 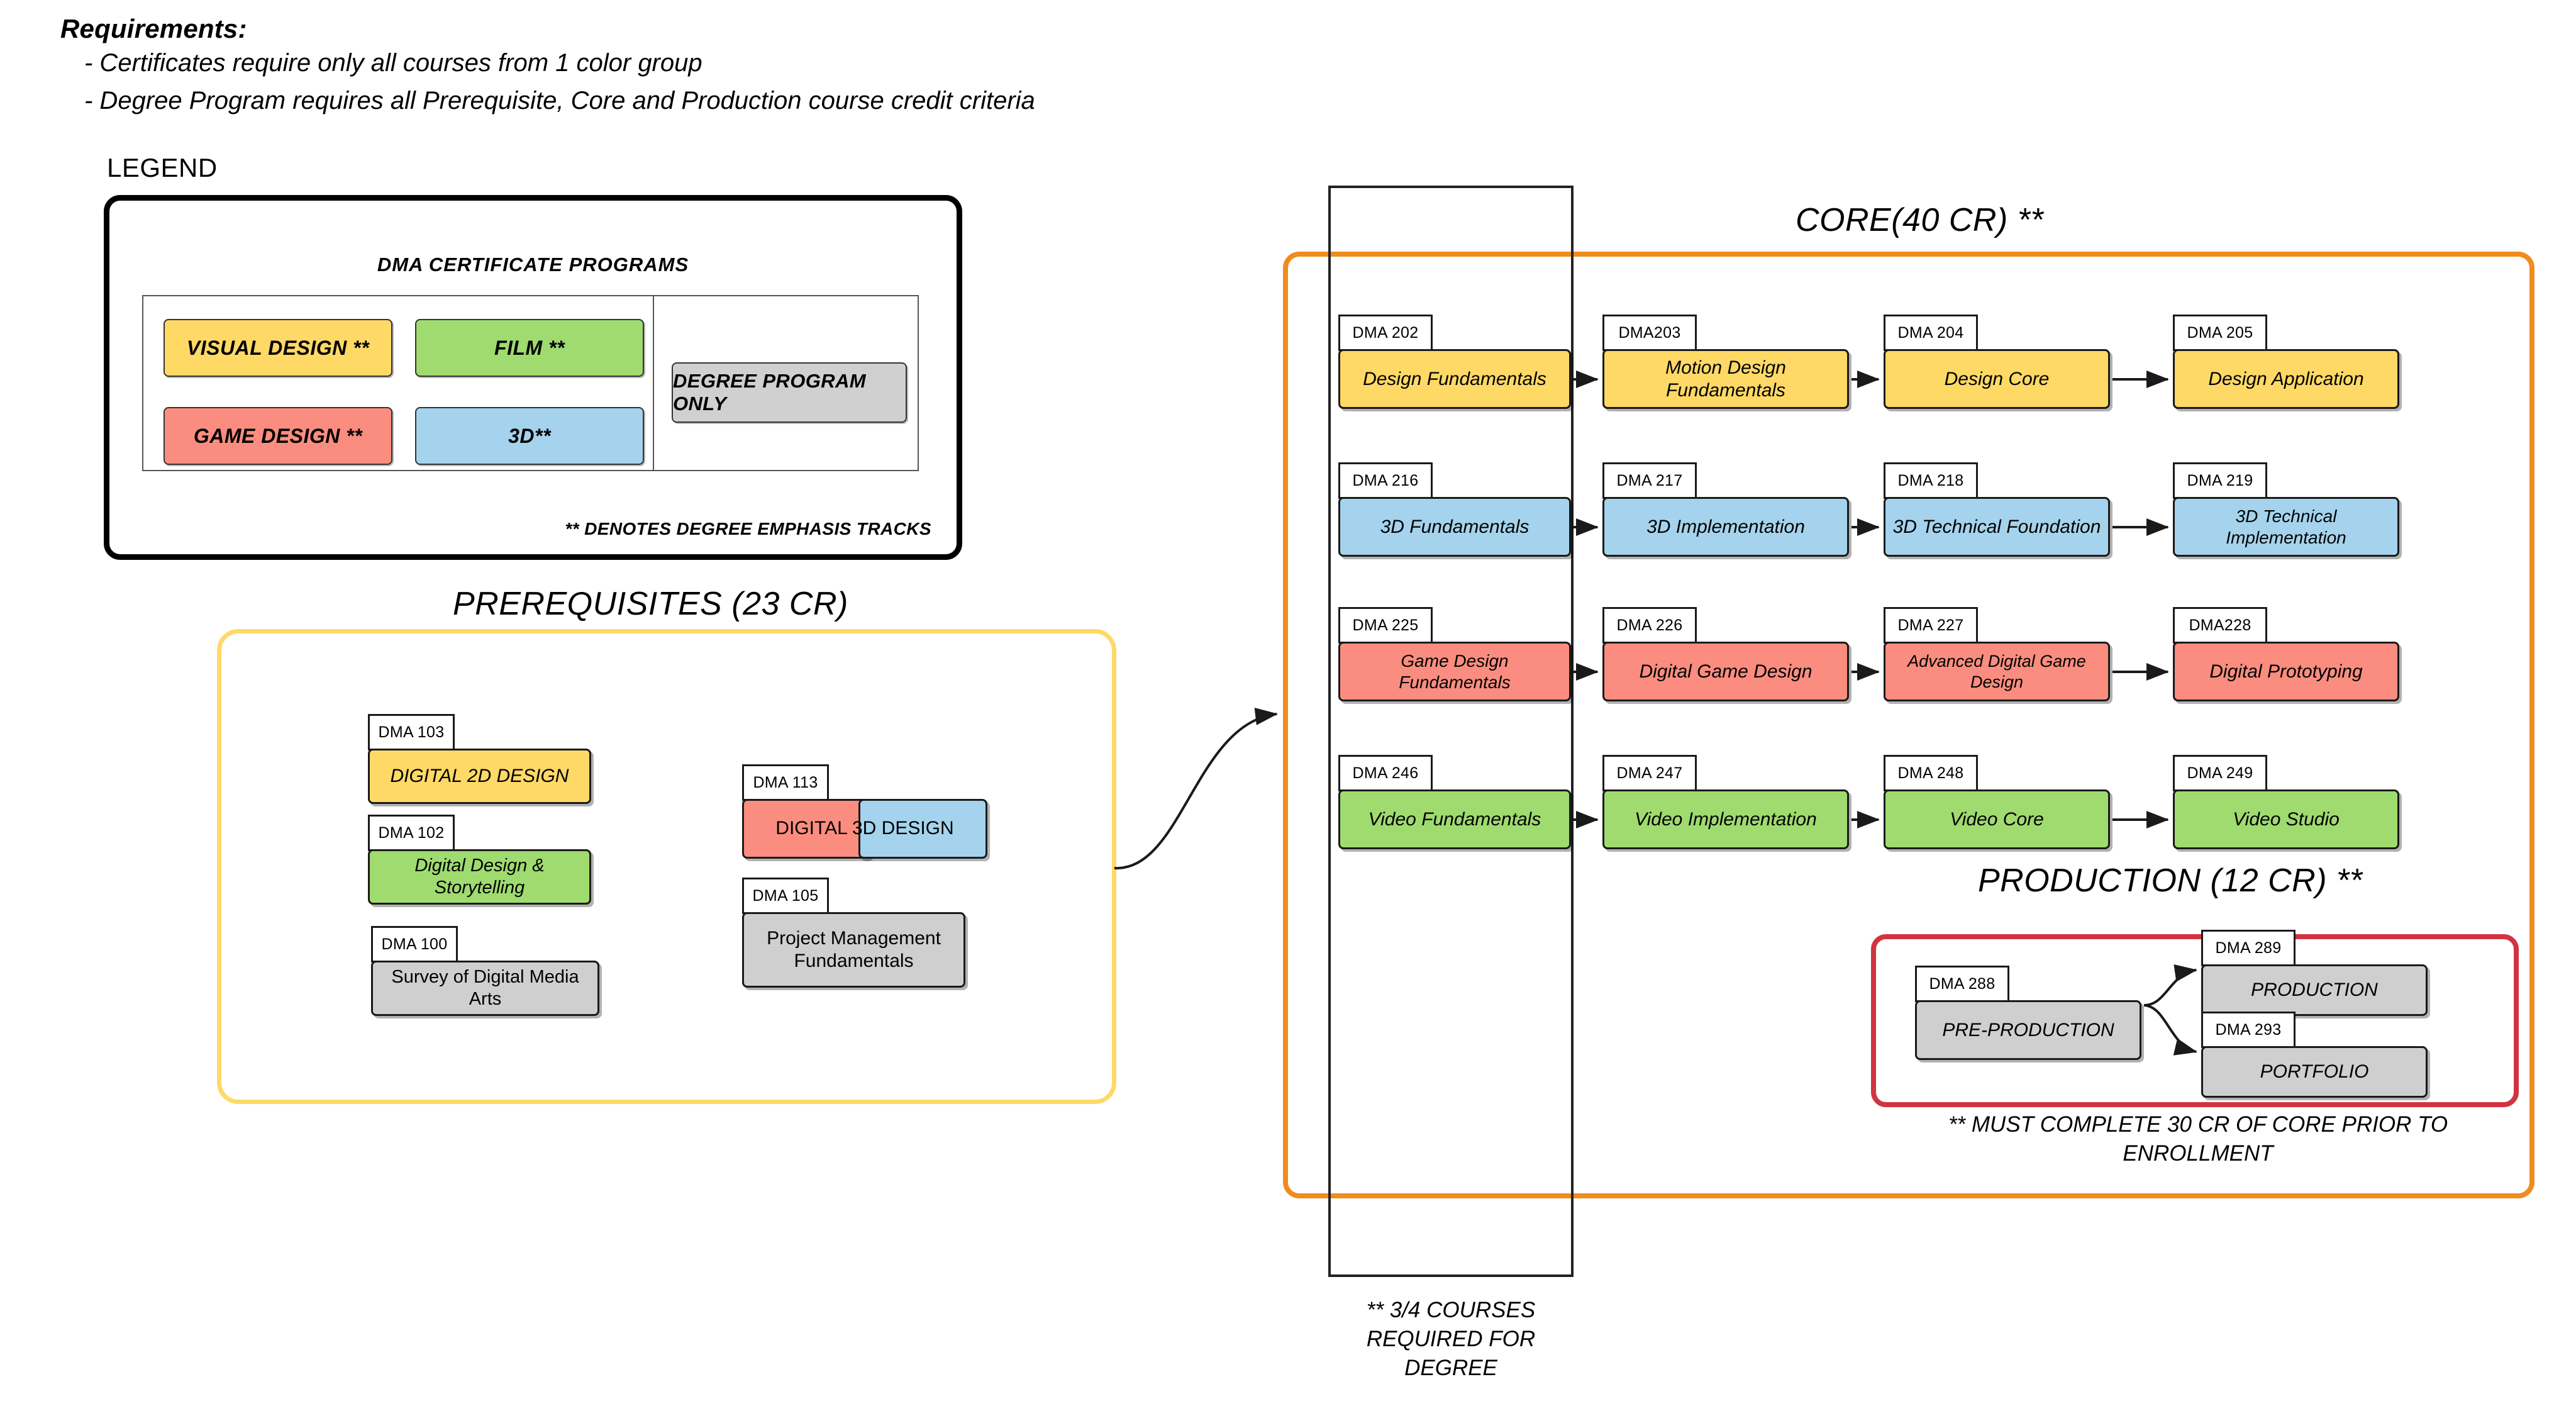 I want to click on course-code-dma-203: DMA203, so click(x=1649, y=333).